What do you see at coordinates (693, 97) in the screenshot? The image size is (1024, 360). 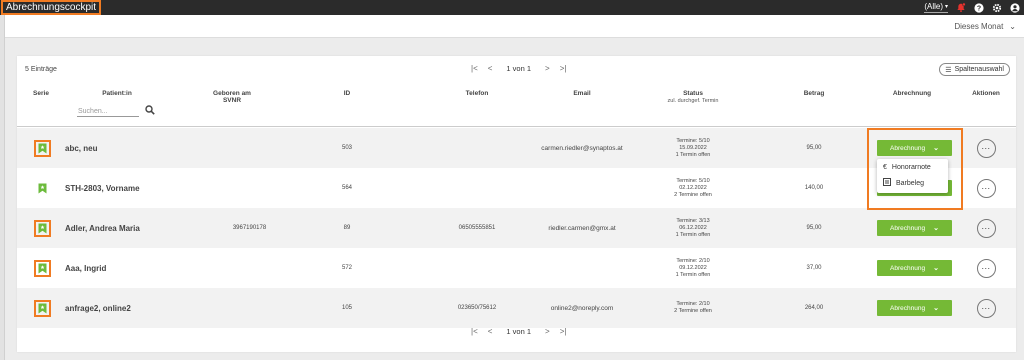 I see `header-status: Status zul. durchgef. Termin` at bounding box center [693, 97].